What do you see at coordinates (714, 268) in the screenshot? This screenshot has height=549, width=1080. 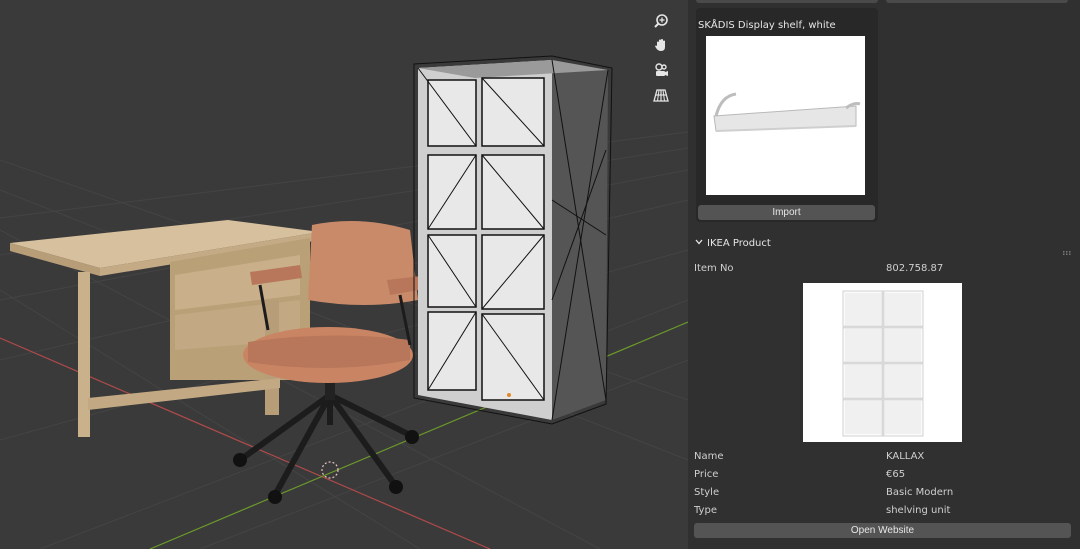 I see `item-no-label: Item No` at bounding box center [714, 268].